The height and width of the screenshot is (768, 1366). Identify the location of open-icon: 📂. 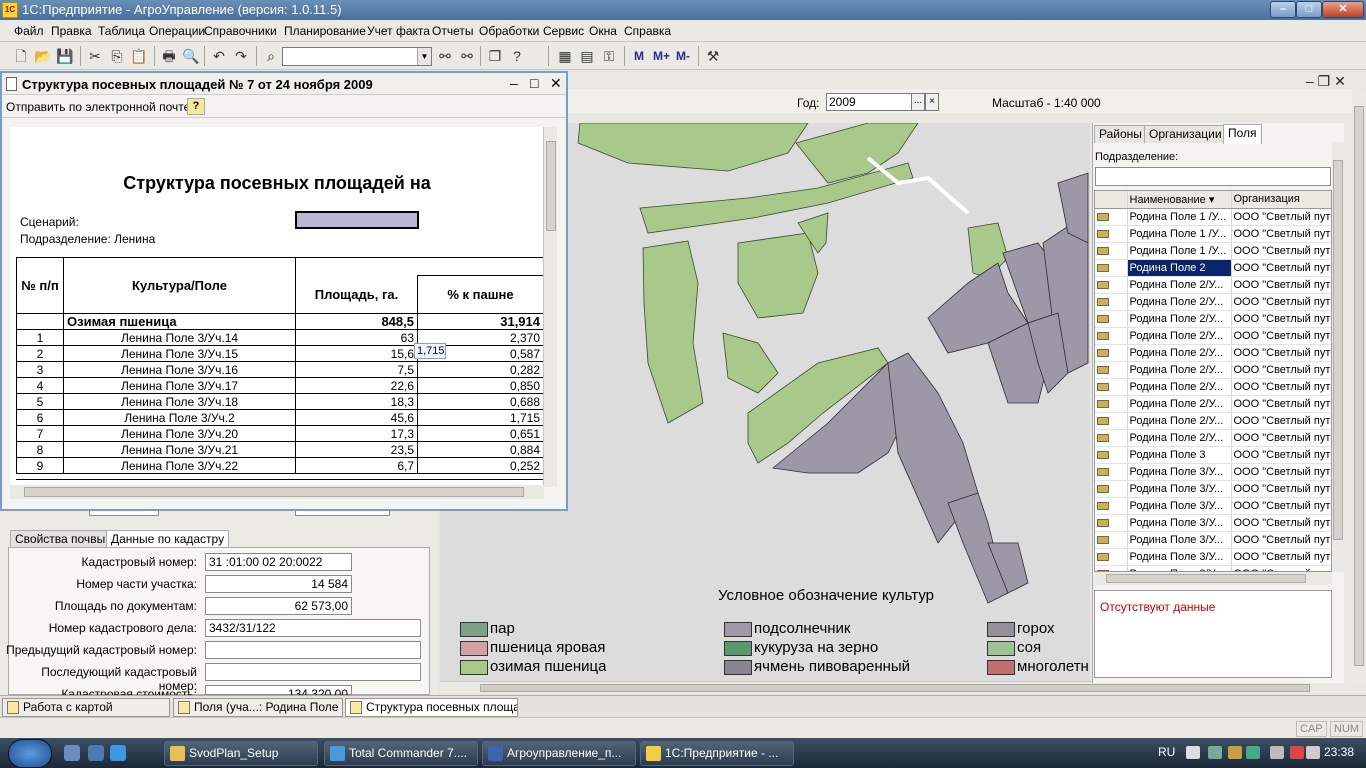
(43, 56).